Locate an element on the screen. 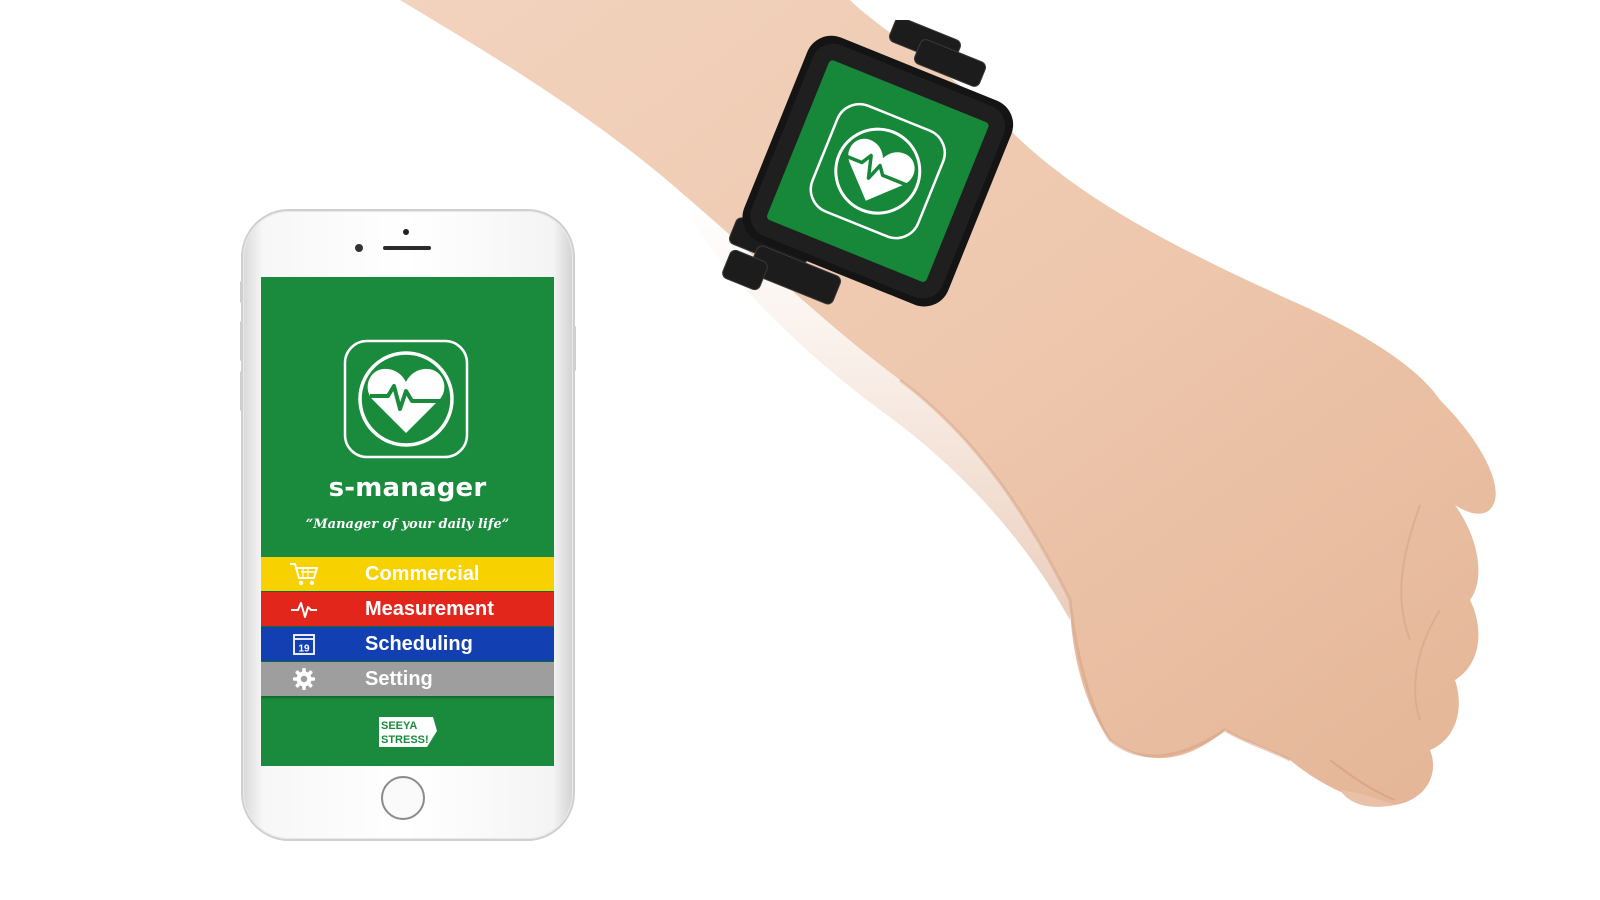 The height and width of the screenshot is (900, 1600). menu-item-setting-label: Setting is located at coordinates (399, 679).